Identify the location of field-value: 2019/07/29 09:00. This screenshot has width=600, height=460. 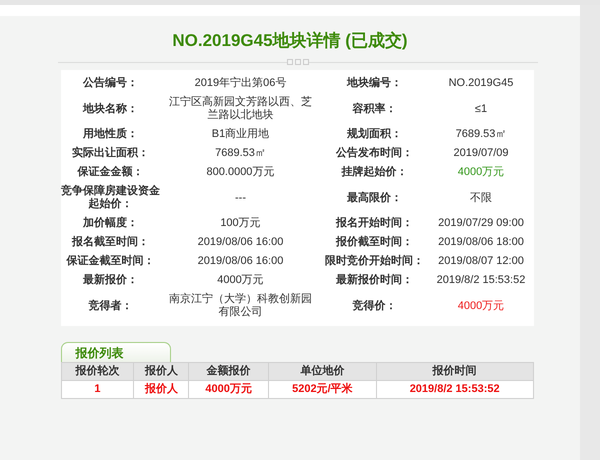
(481, 223).